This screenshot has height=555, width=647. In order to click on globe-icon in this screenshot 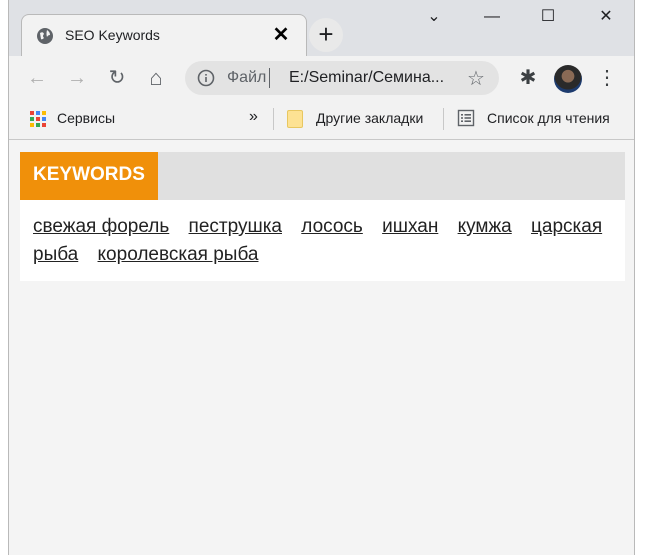, I will do `click(45, 36)`.